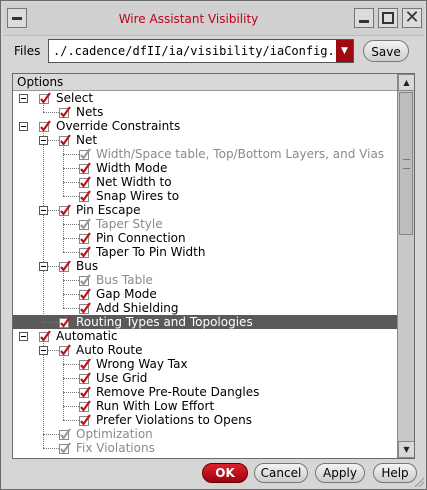 Image resolution: width=427 pixels, height=490 pixels. I want to click on tree-row: Net, so click(205, 140).